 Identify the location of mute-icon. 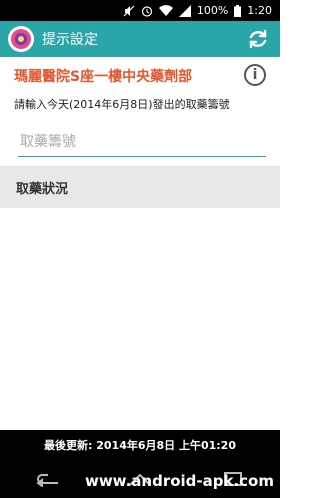
(129, 11).